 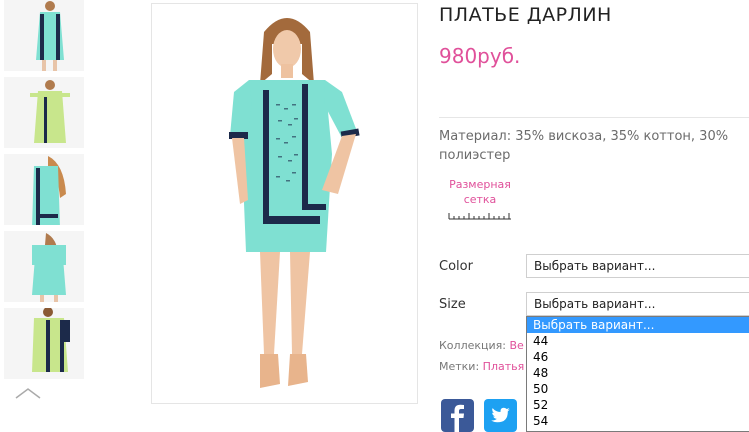 I want to click on size-option: 48, so click(x=638, y=373).